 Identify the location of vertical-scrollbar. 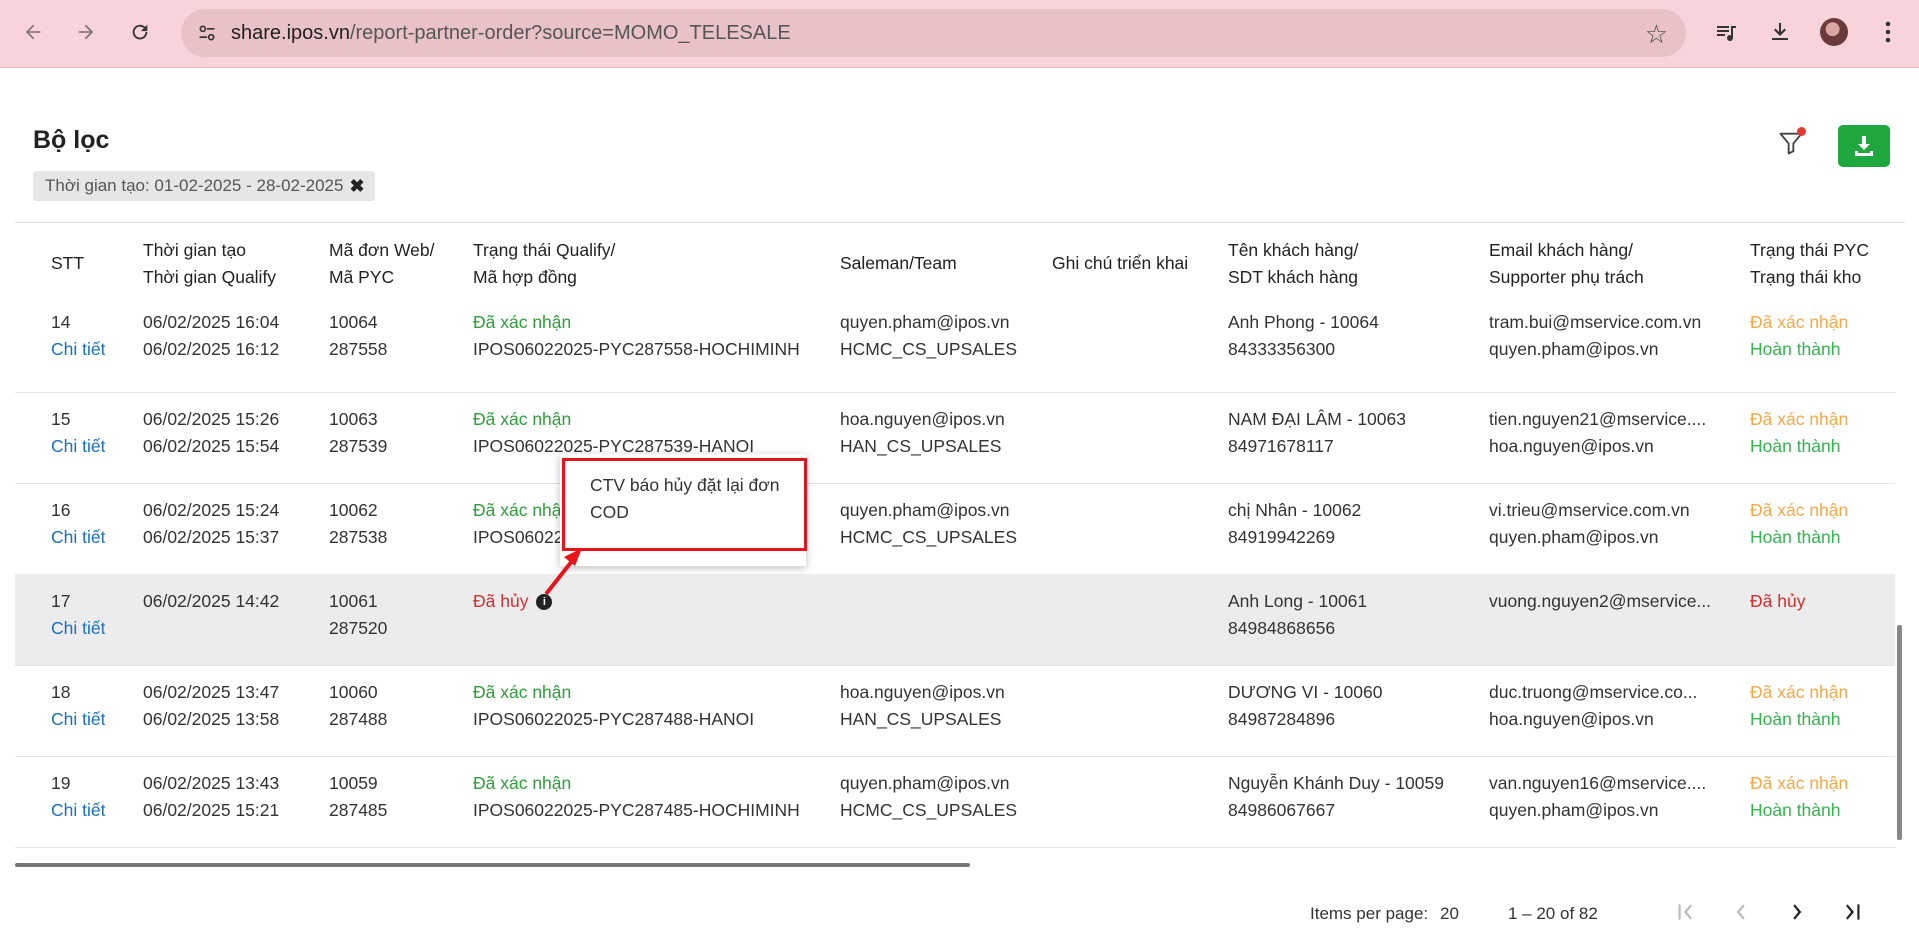
(1899, 732).